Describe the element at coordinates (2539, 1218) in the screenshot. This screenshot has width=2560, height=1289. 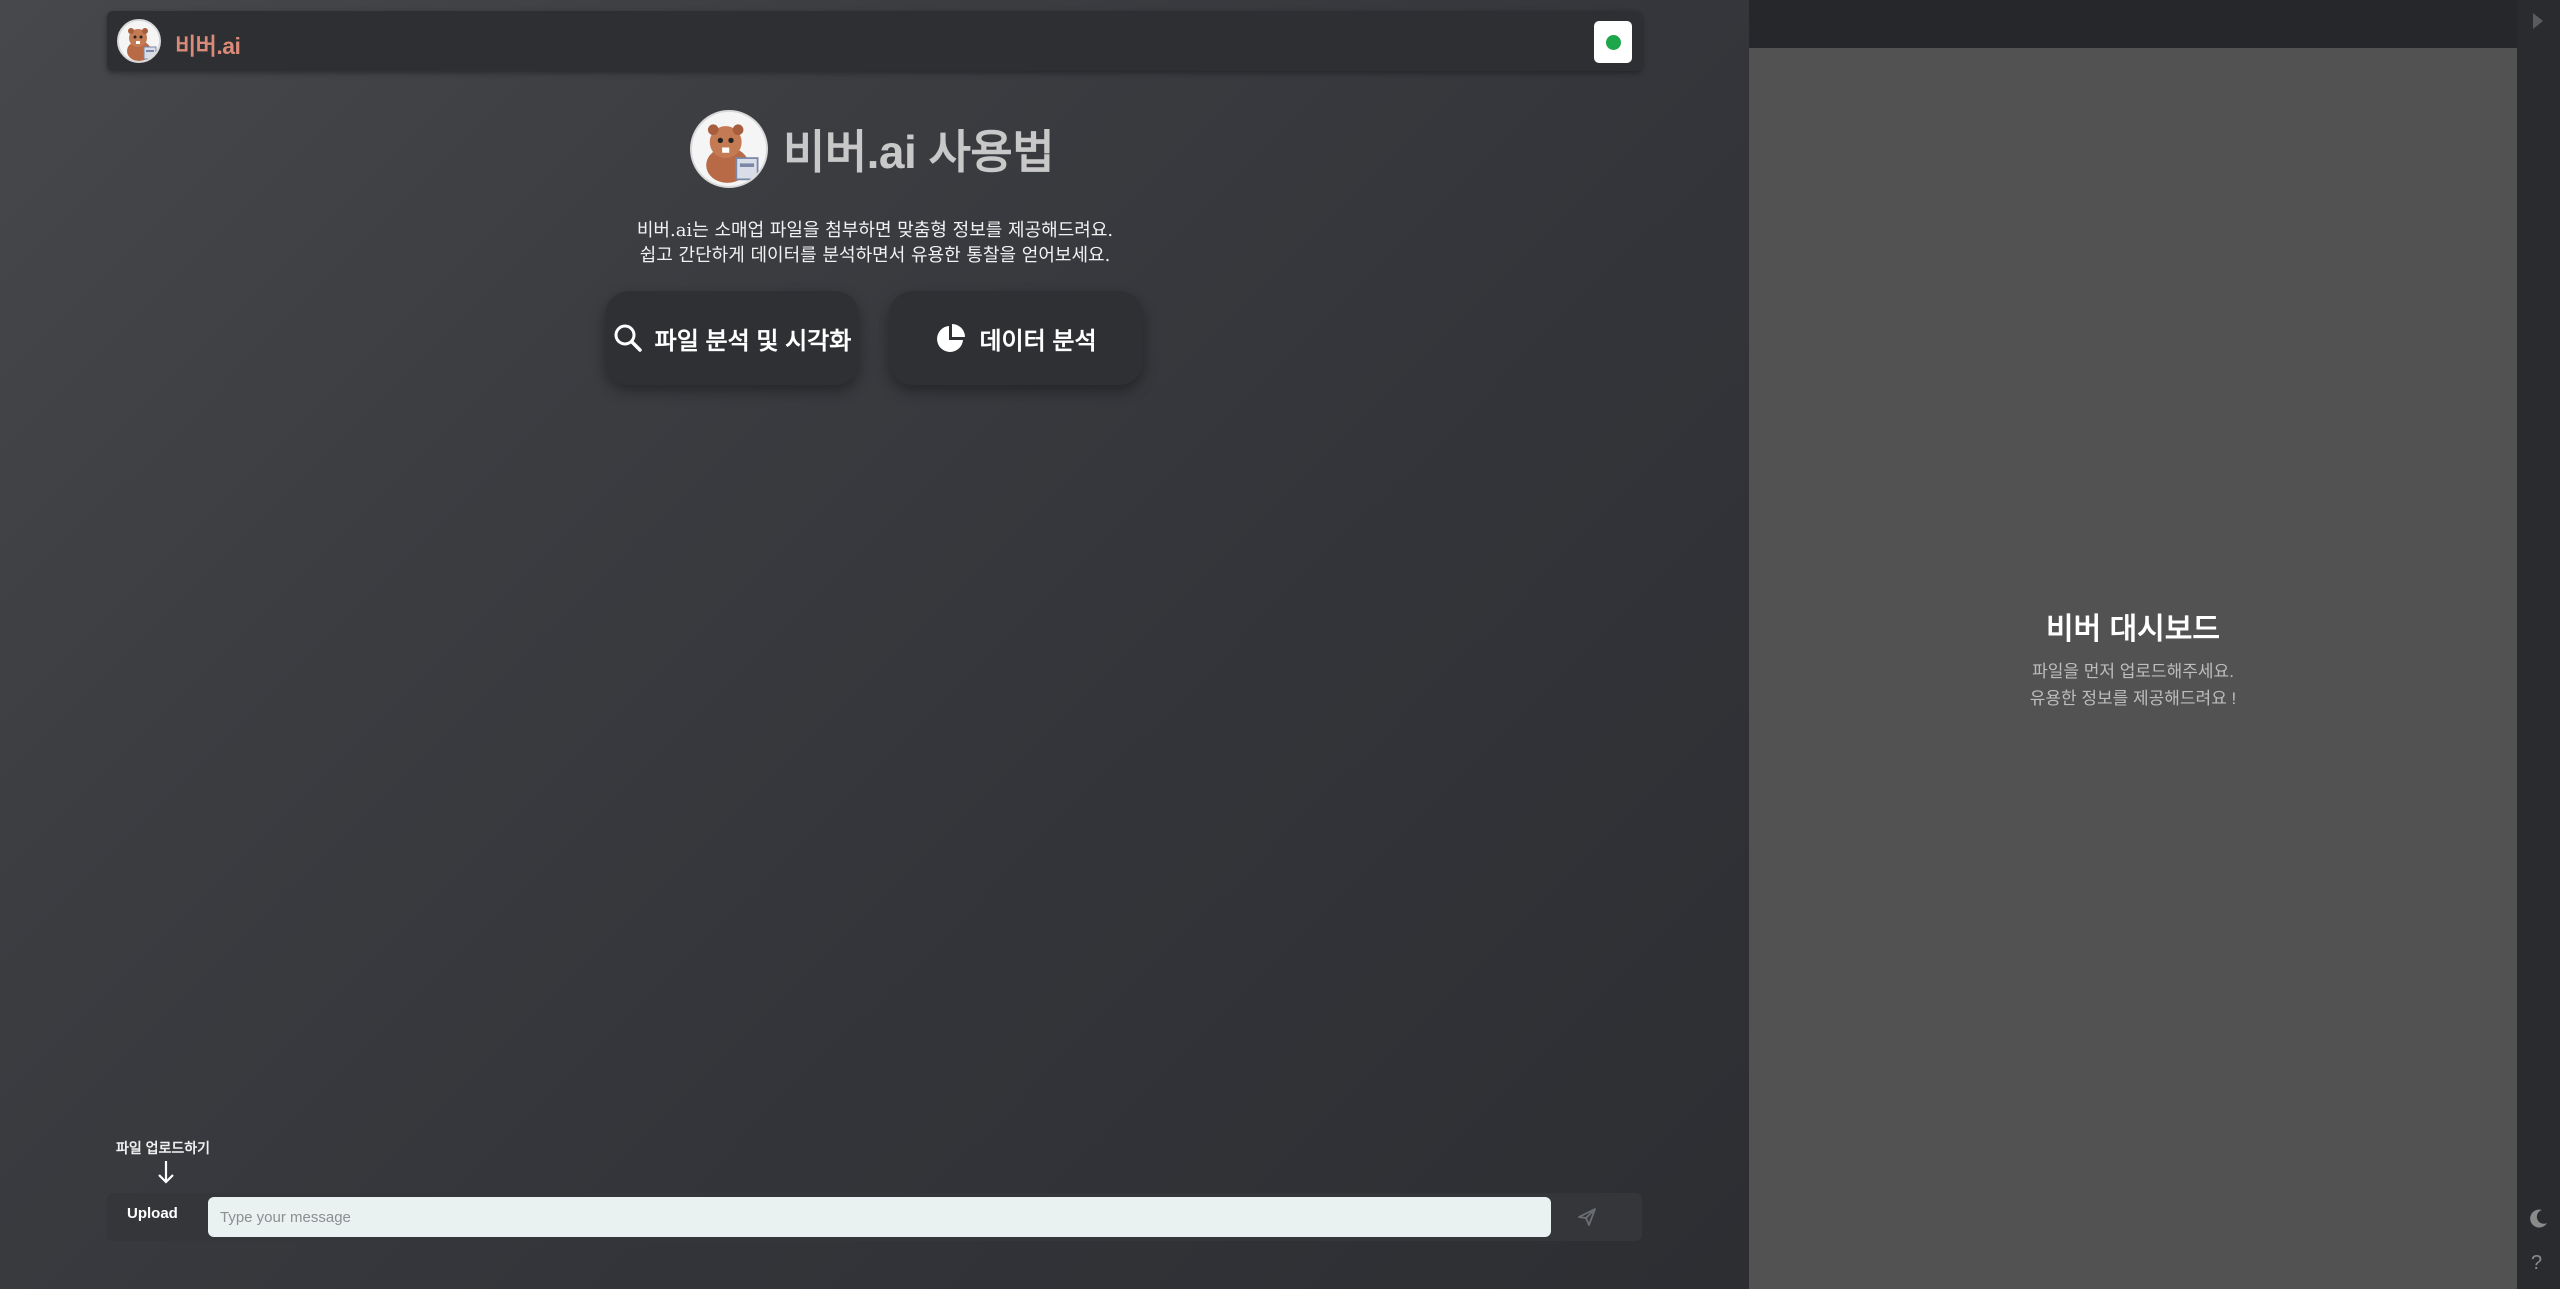
I see `moon-icon` at that location.